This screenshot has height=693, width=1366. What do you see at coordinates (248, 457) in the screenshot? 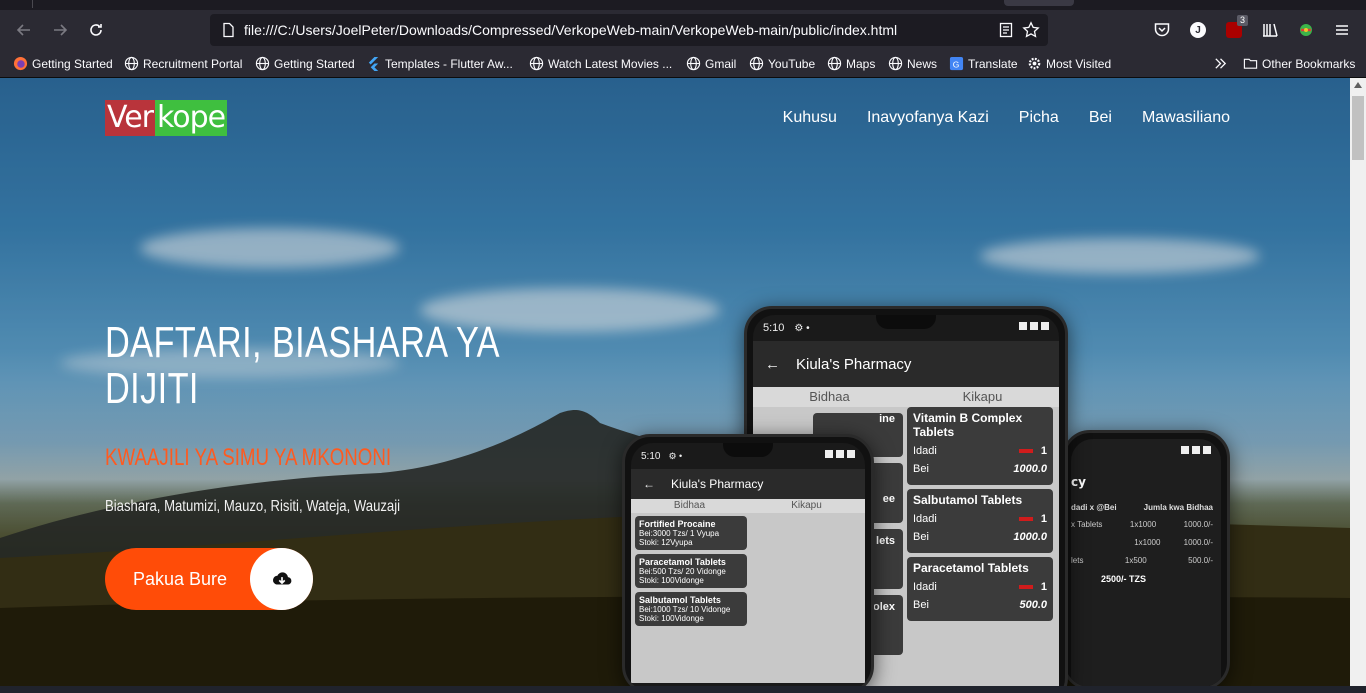
I see `hero-subtitle: KWAAJILI YA SIMU YA MKONONI` at bounding box center [248, 457].